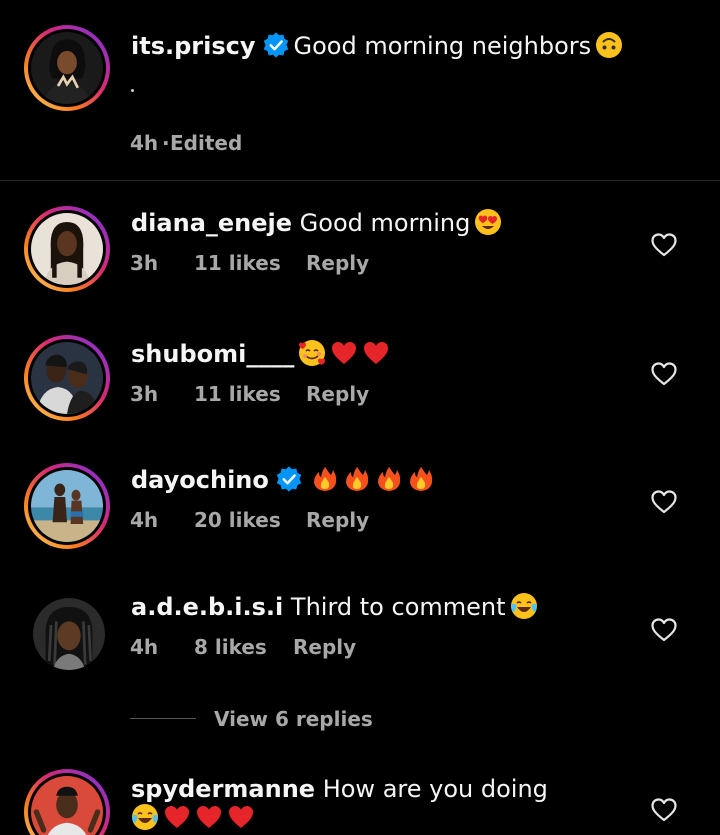  I want to click on comment-text: Good morning, so click(385, 223).